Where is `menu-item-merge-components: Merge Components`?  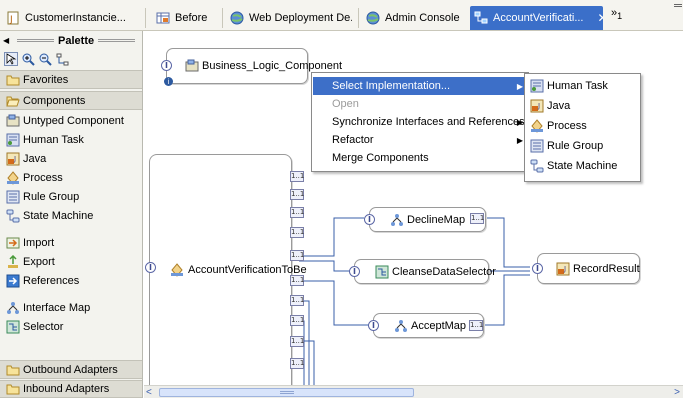 menu-item-merge-components: Merge Components is located at coordinates (420, 158).